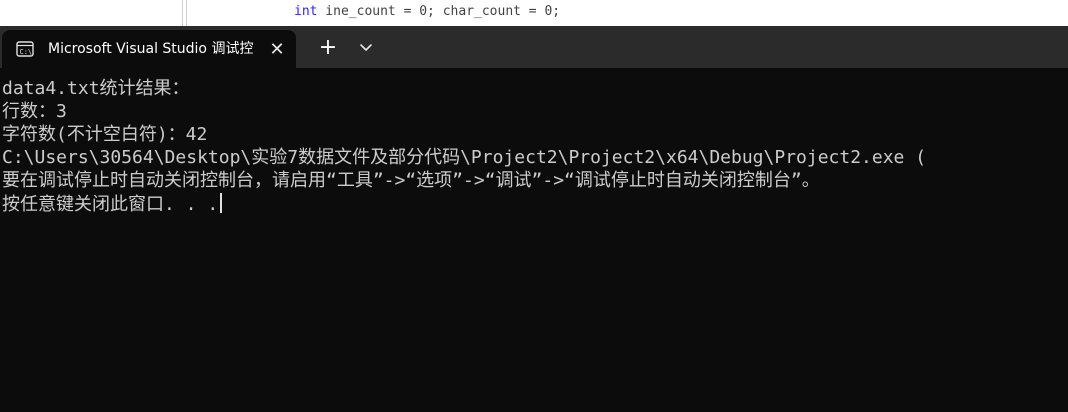 The image size is (1068, 412). Describe the element at coordinates (26, 52) in the screenshot. I see `svg-text: C:\` at that location.